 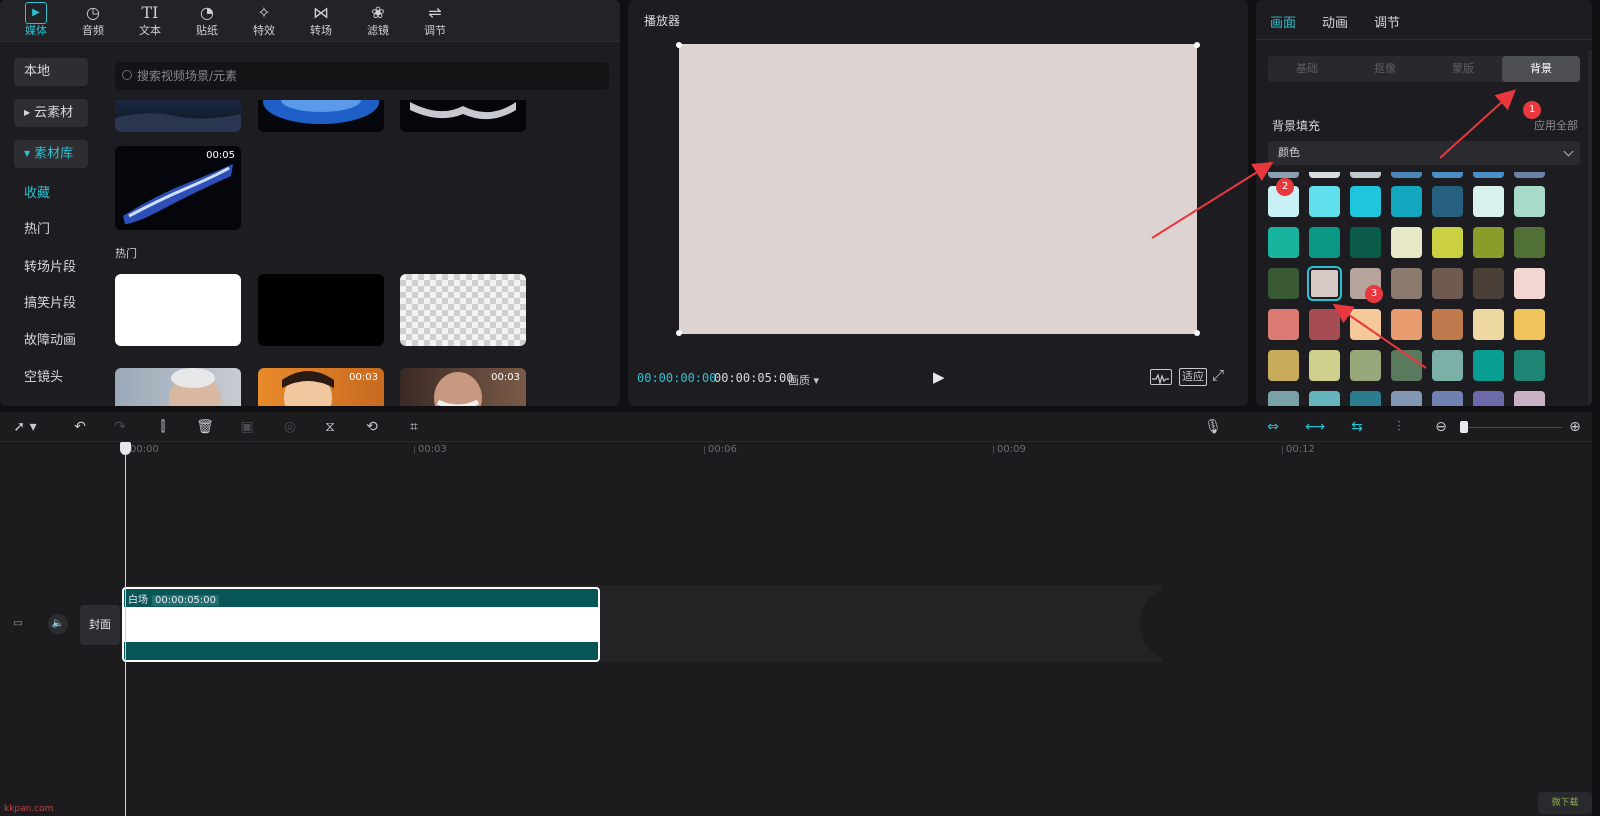 I want to click on auto-snap-icon: ⟷, so click(x=1315, y=427).